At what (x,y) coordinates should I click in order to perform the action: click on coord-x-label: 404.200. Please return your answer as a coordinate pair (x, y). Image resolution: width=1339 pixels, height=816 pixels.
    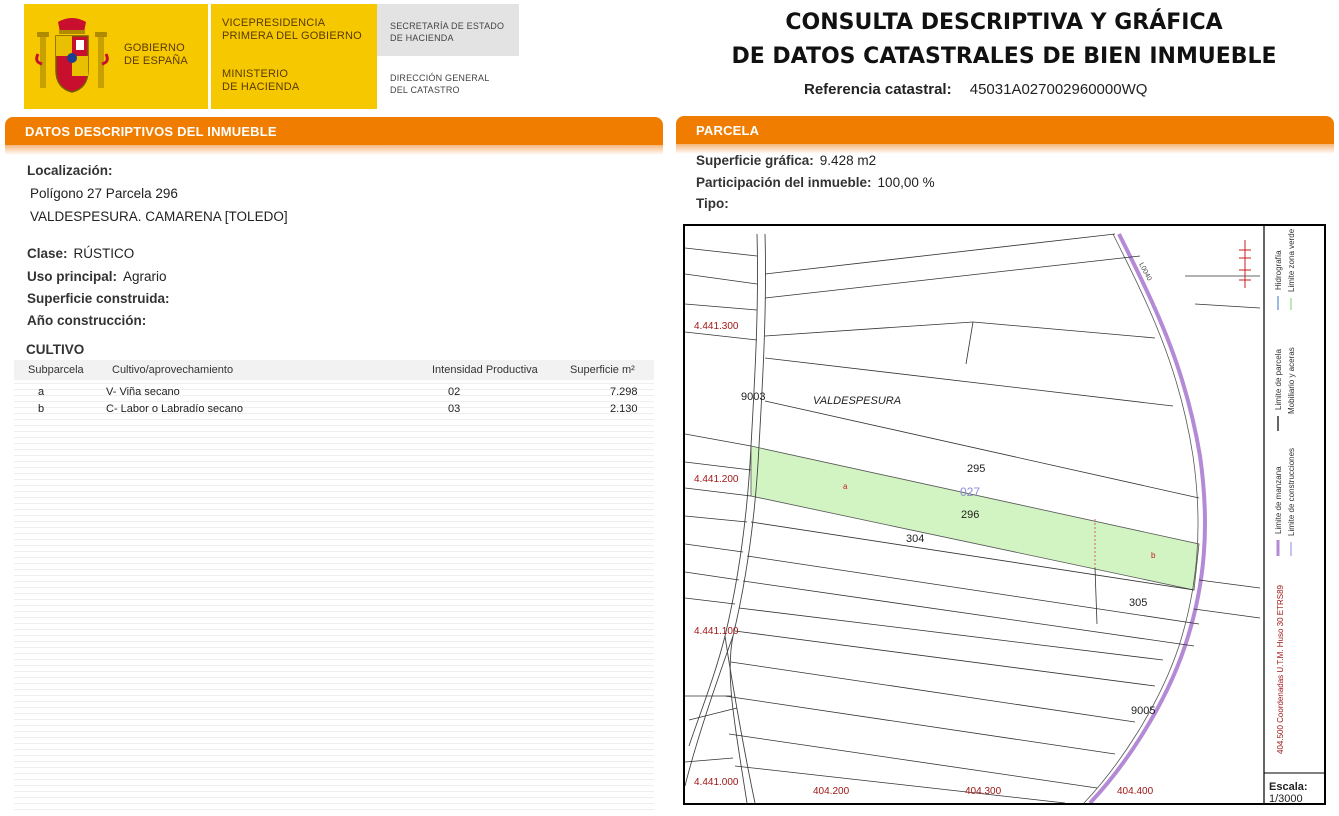
    Looking at the image, I should click on (831, 791).